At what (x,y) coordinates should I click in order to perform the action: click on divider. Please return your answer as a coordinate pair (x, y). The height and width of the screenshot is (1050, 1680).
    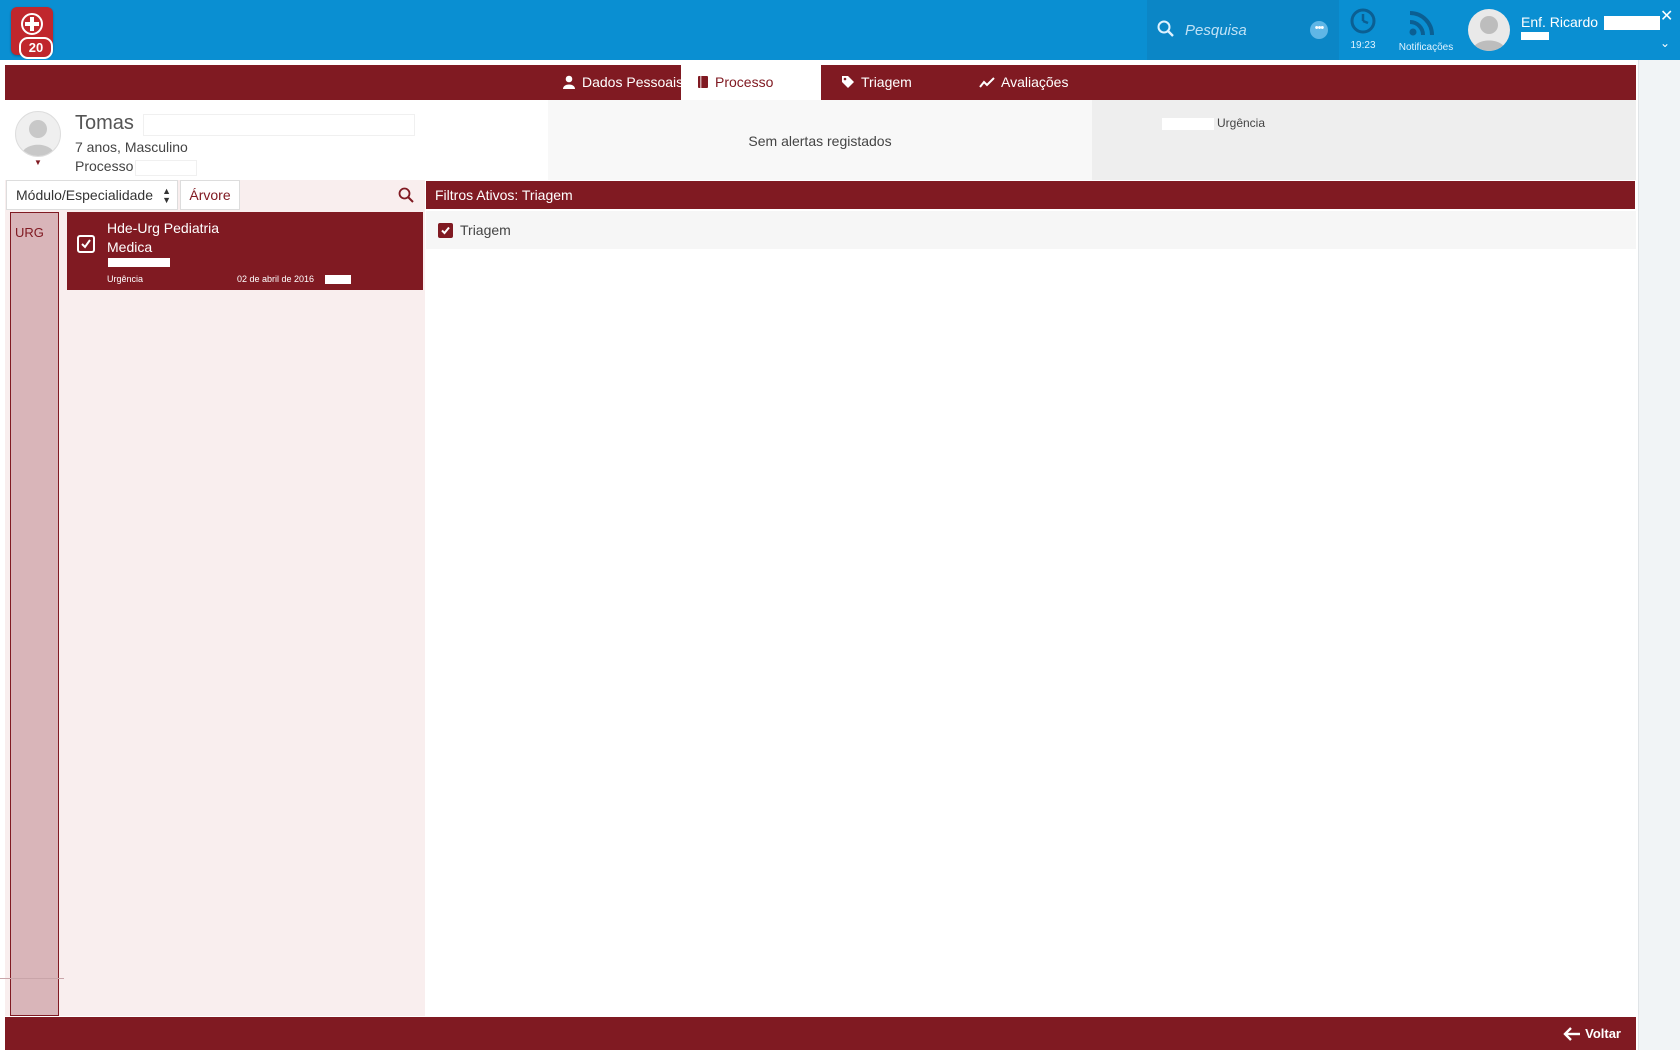
    Looking at the image, I should click on (32, 978).